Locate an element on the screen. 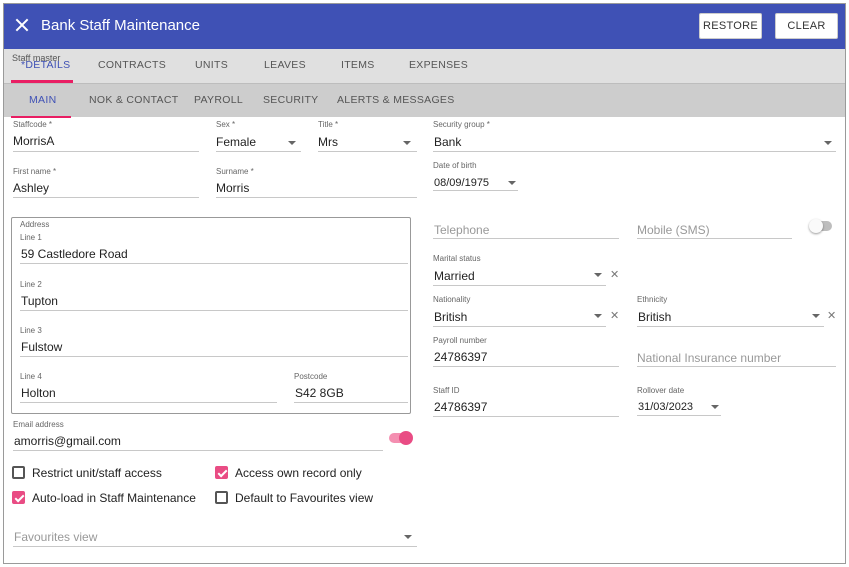 The image size is (849, 567). tab-contracts: CONTRACTS is located at coordinates (132, 65).